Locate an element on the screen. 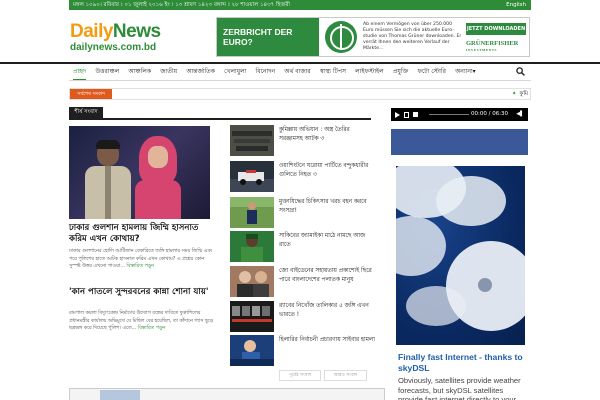 The height and width of the screenshot is (400, 600). search-icon is located at coordinates (520, 71).